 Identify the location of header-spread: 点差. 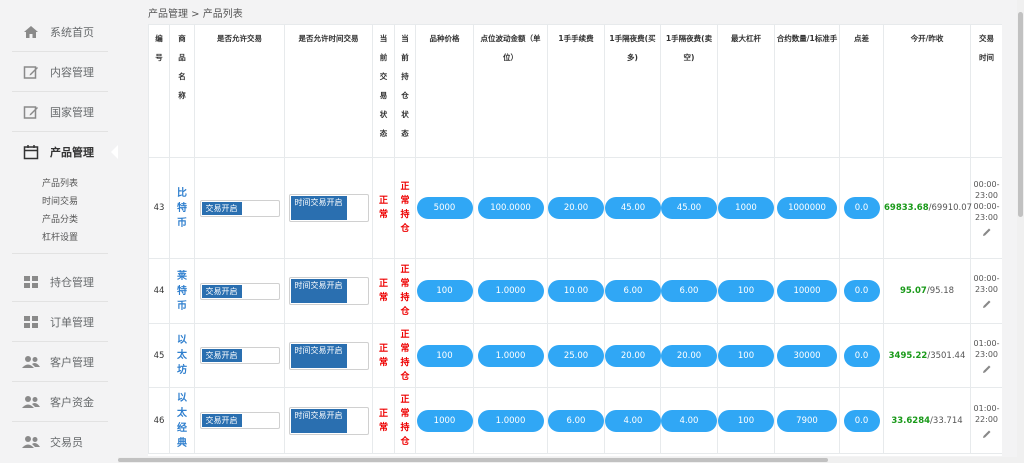
(861, 91).